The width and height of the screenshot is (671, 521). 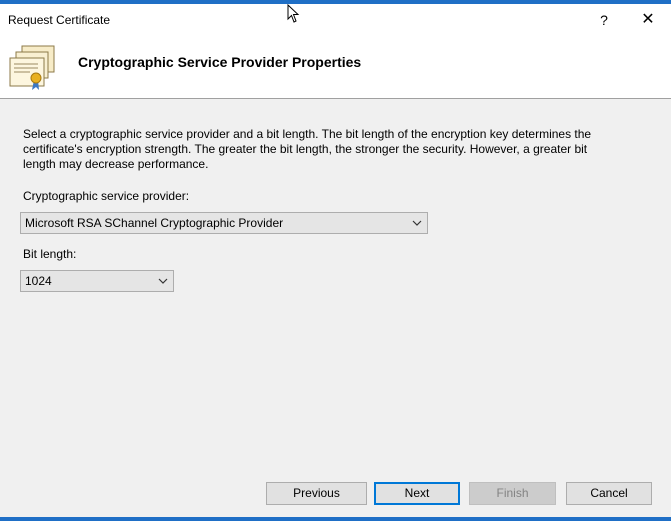 I want to click on finish-button: Finish, so click(x=512, y=493).